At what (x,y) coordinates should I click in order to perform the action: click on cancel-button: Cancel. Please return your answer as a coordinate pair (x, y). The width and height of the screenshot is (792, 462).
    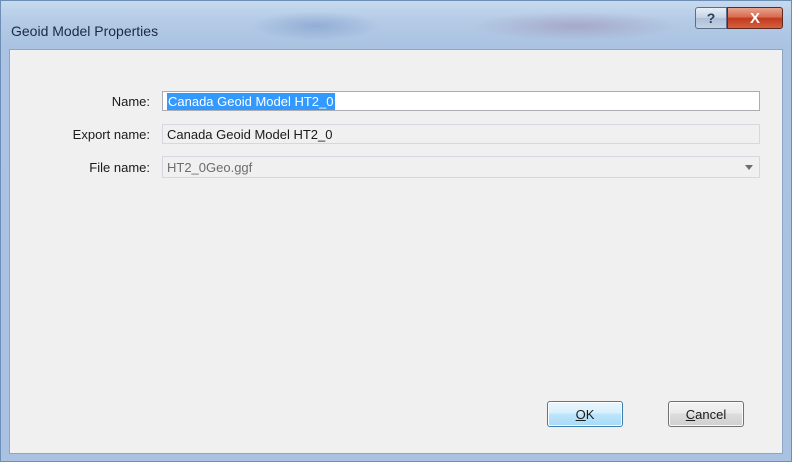
    Looking at the image, I should click on (706, 414).